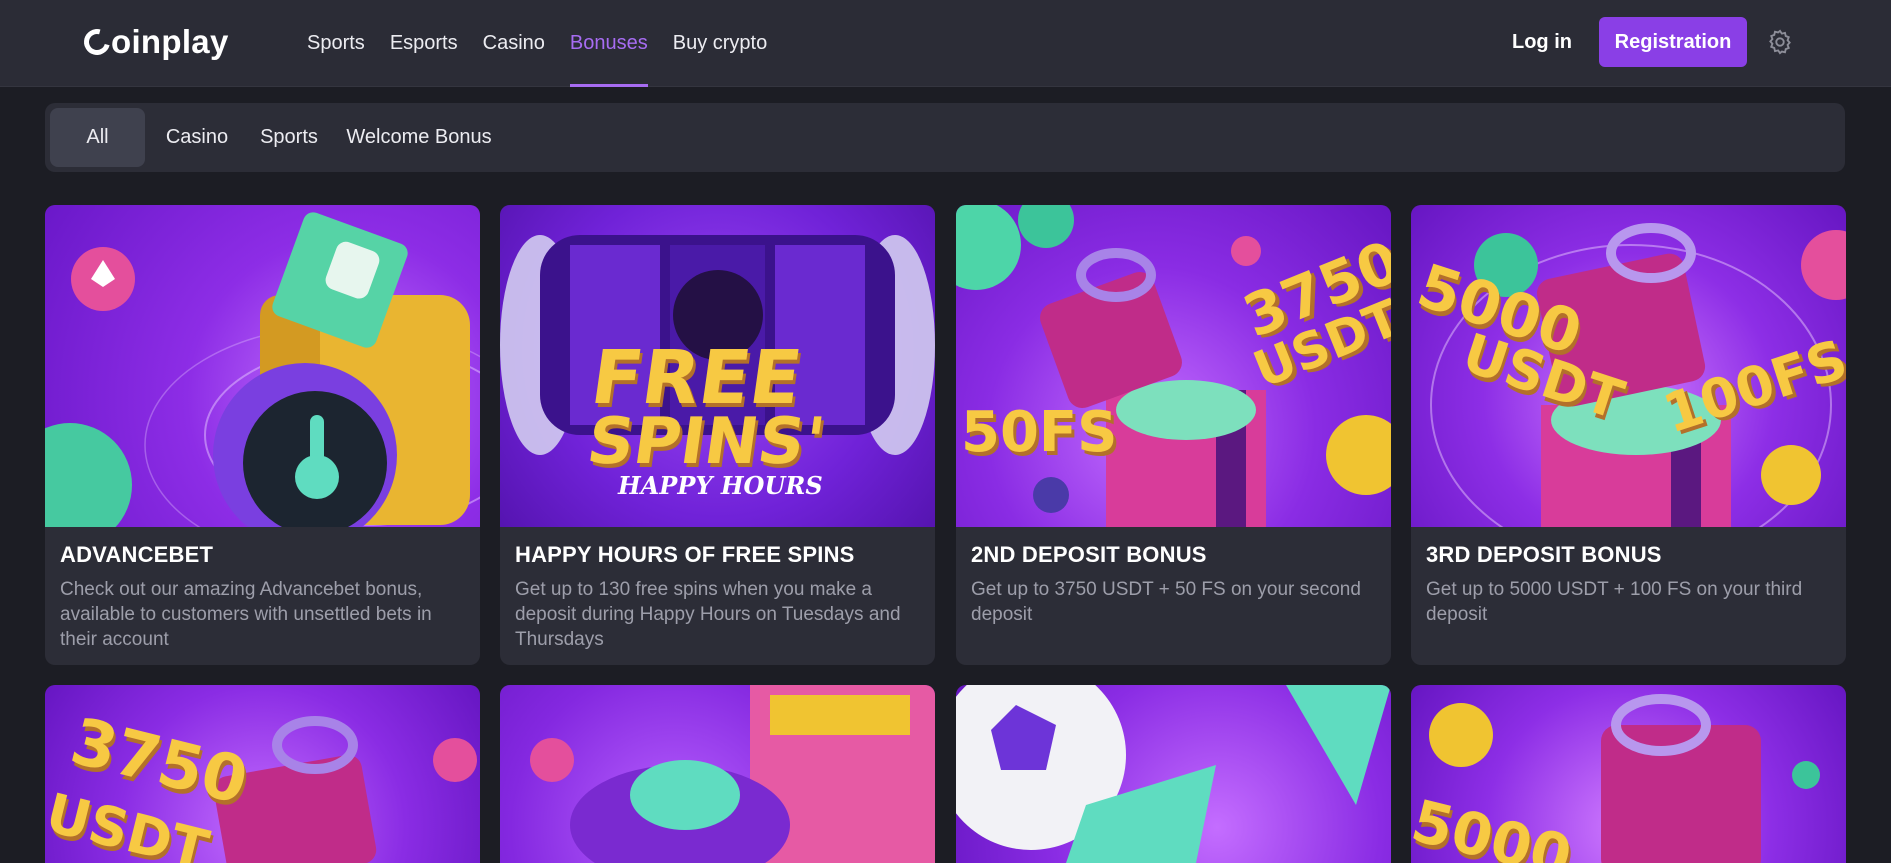 The width and height of the screenshot is (1891, 863). I want to click on nav-buy-crypto: Buy crypto, so click(720, 43).